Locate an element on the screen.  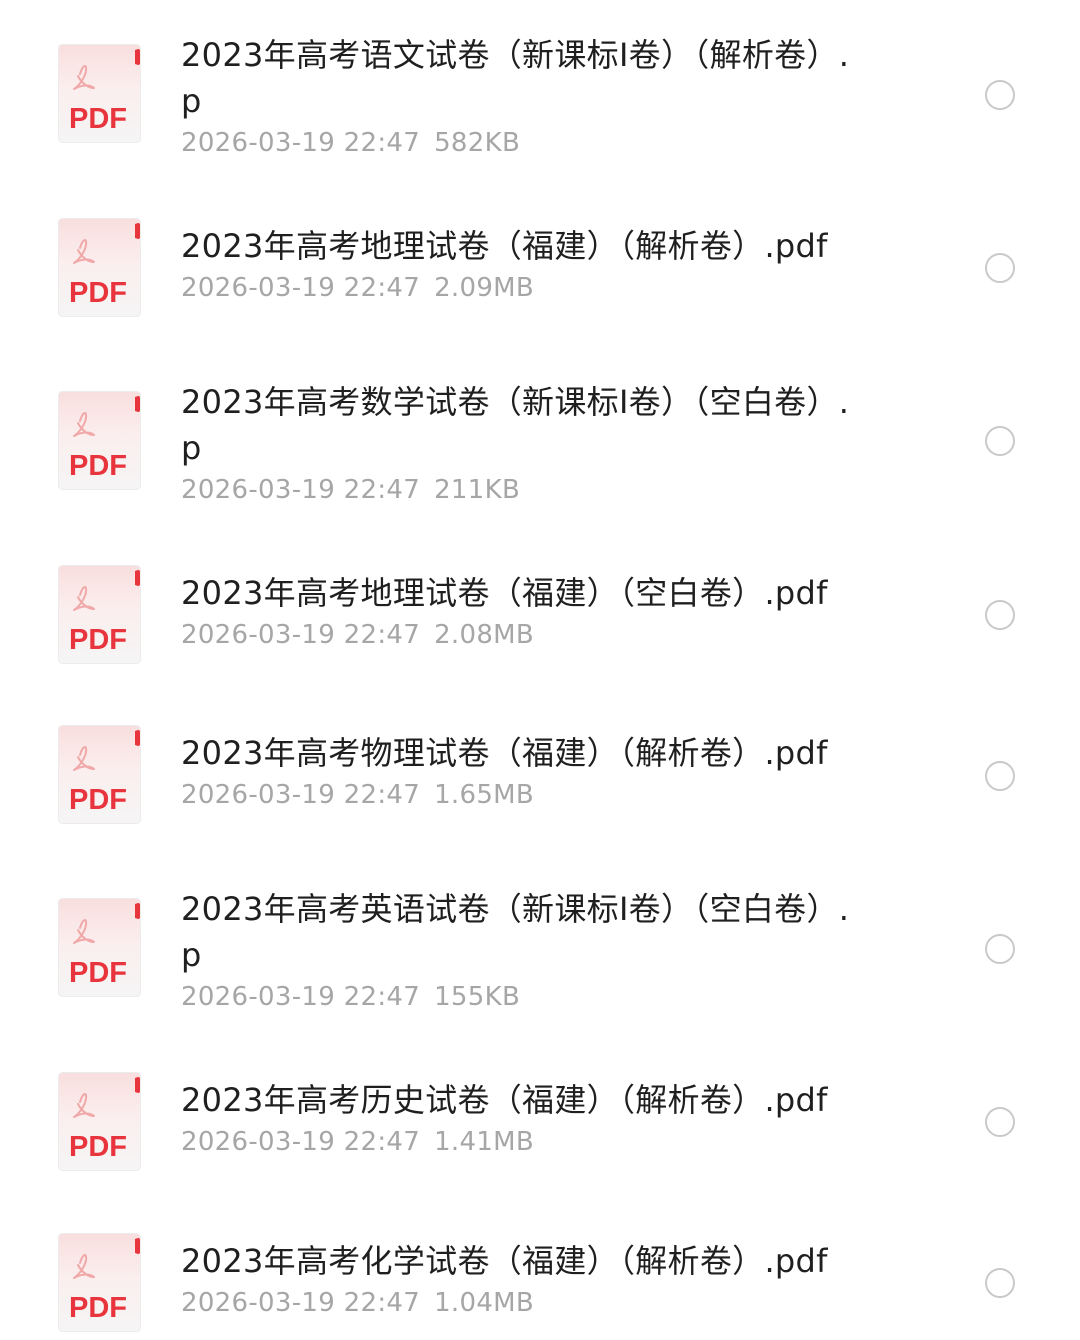
file-name: 2023年高考化学试卷（福建）（解析卷）.pdf is located at coordinates (504, 1261).